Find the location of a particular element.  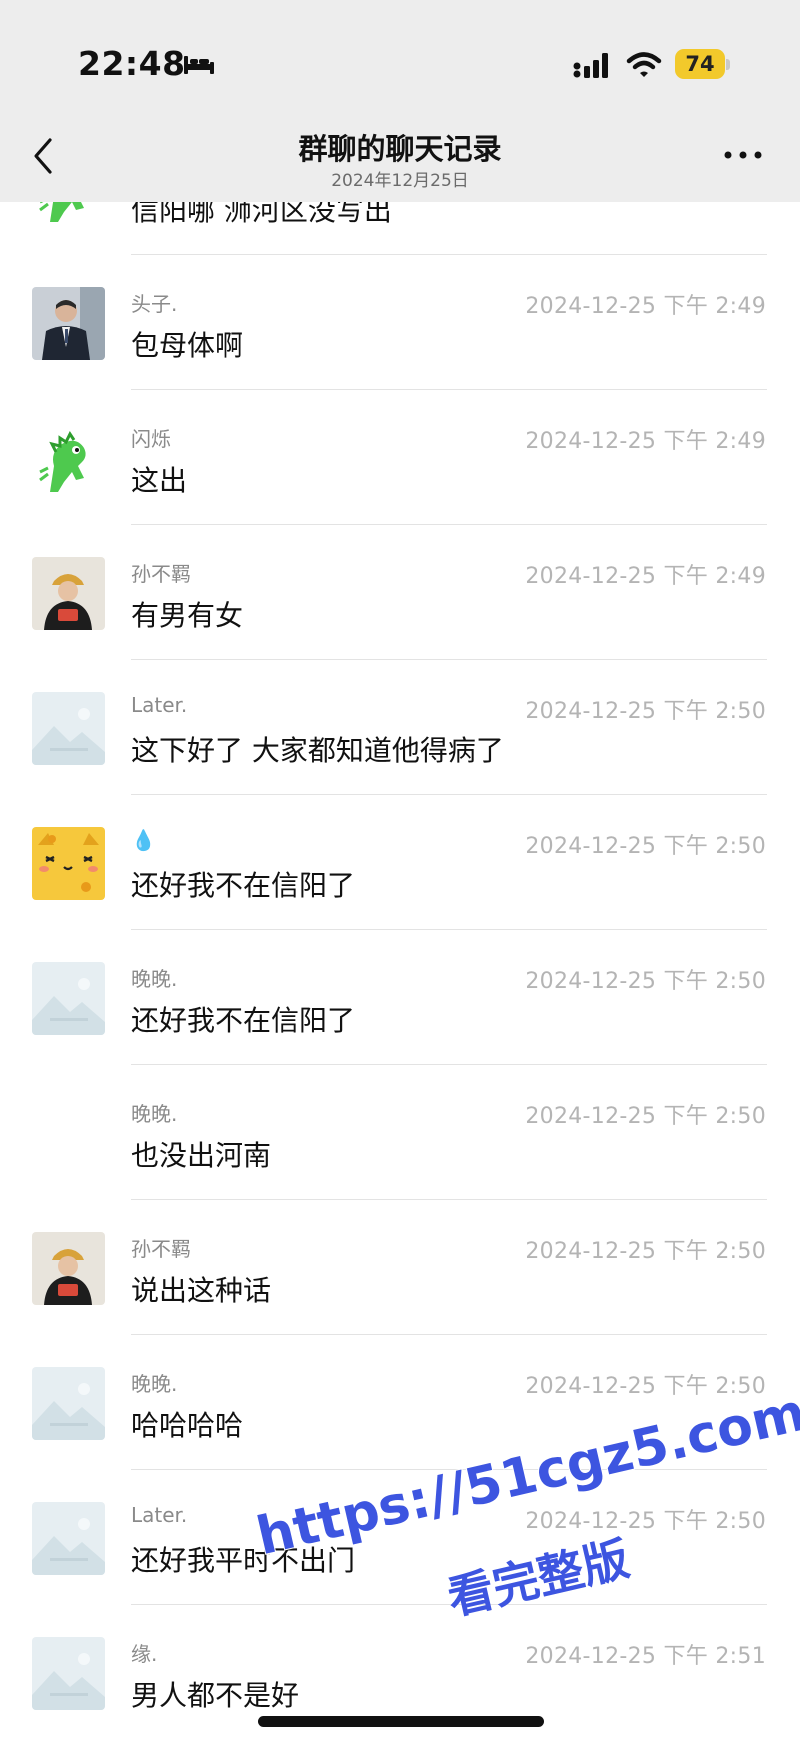

battery-indicator: 74 is located at coordinates (702, 64).